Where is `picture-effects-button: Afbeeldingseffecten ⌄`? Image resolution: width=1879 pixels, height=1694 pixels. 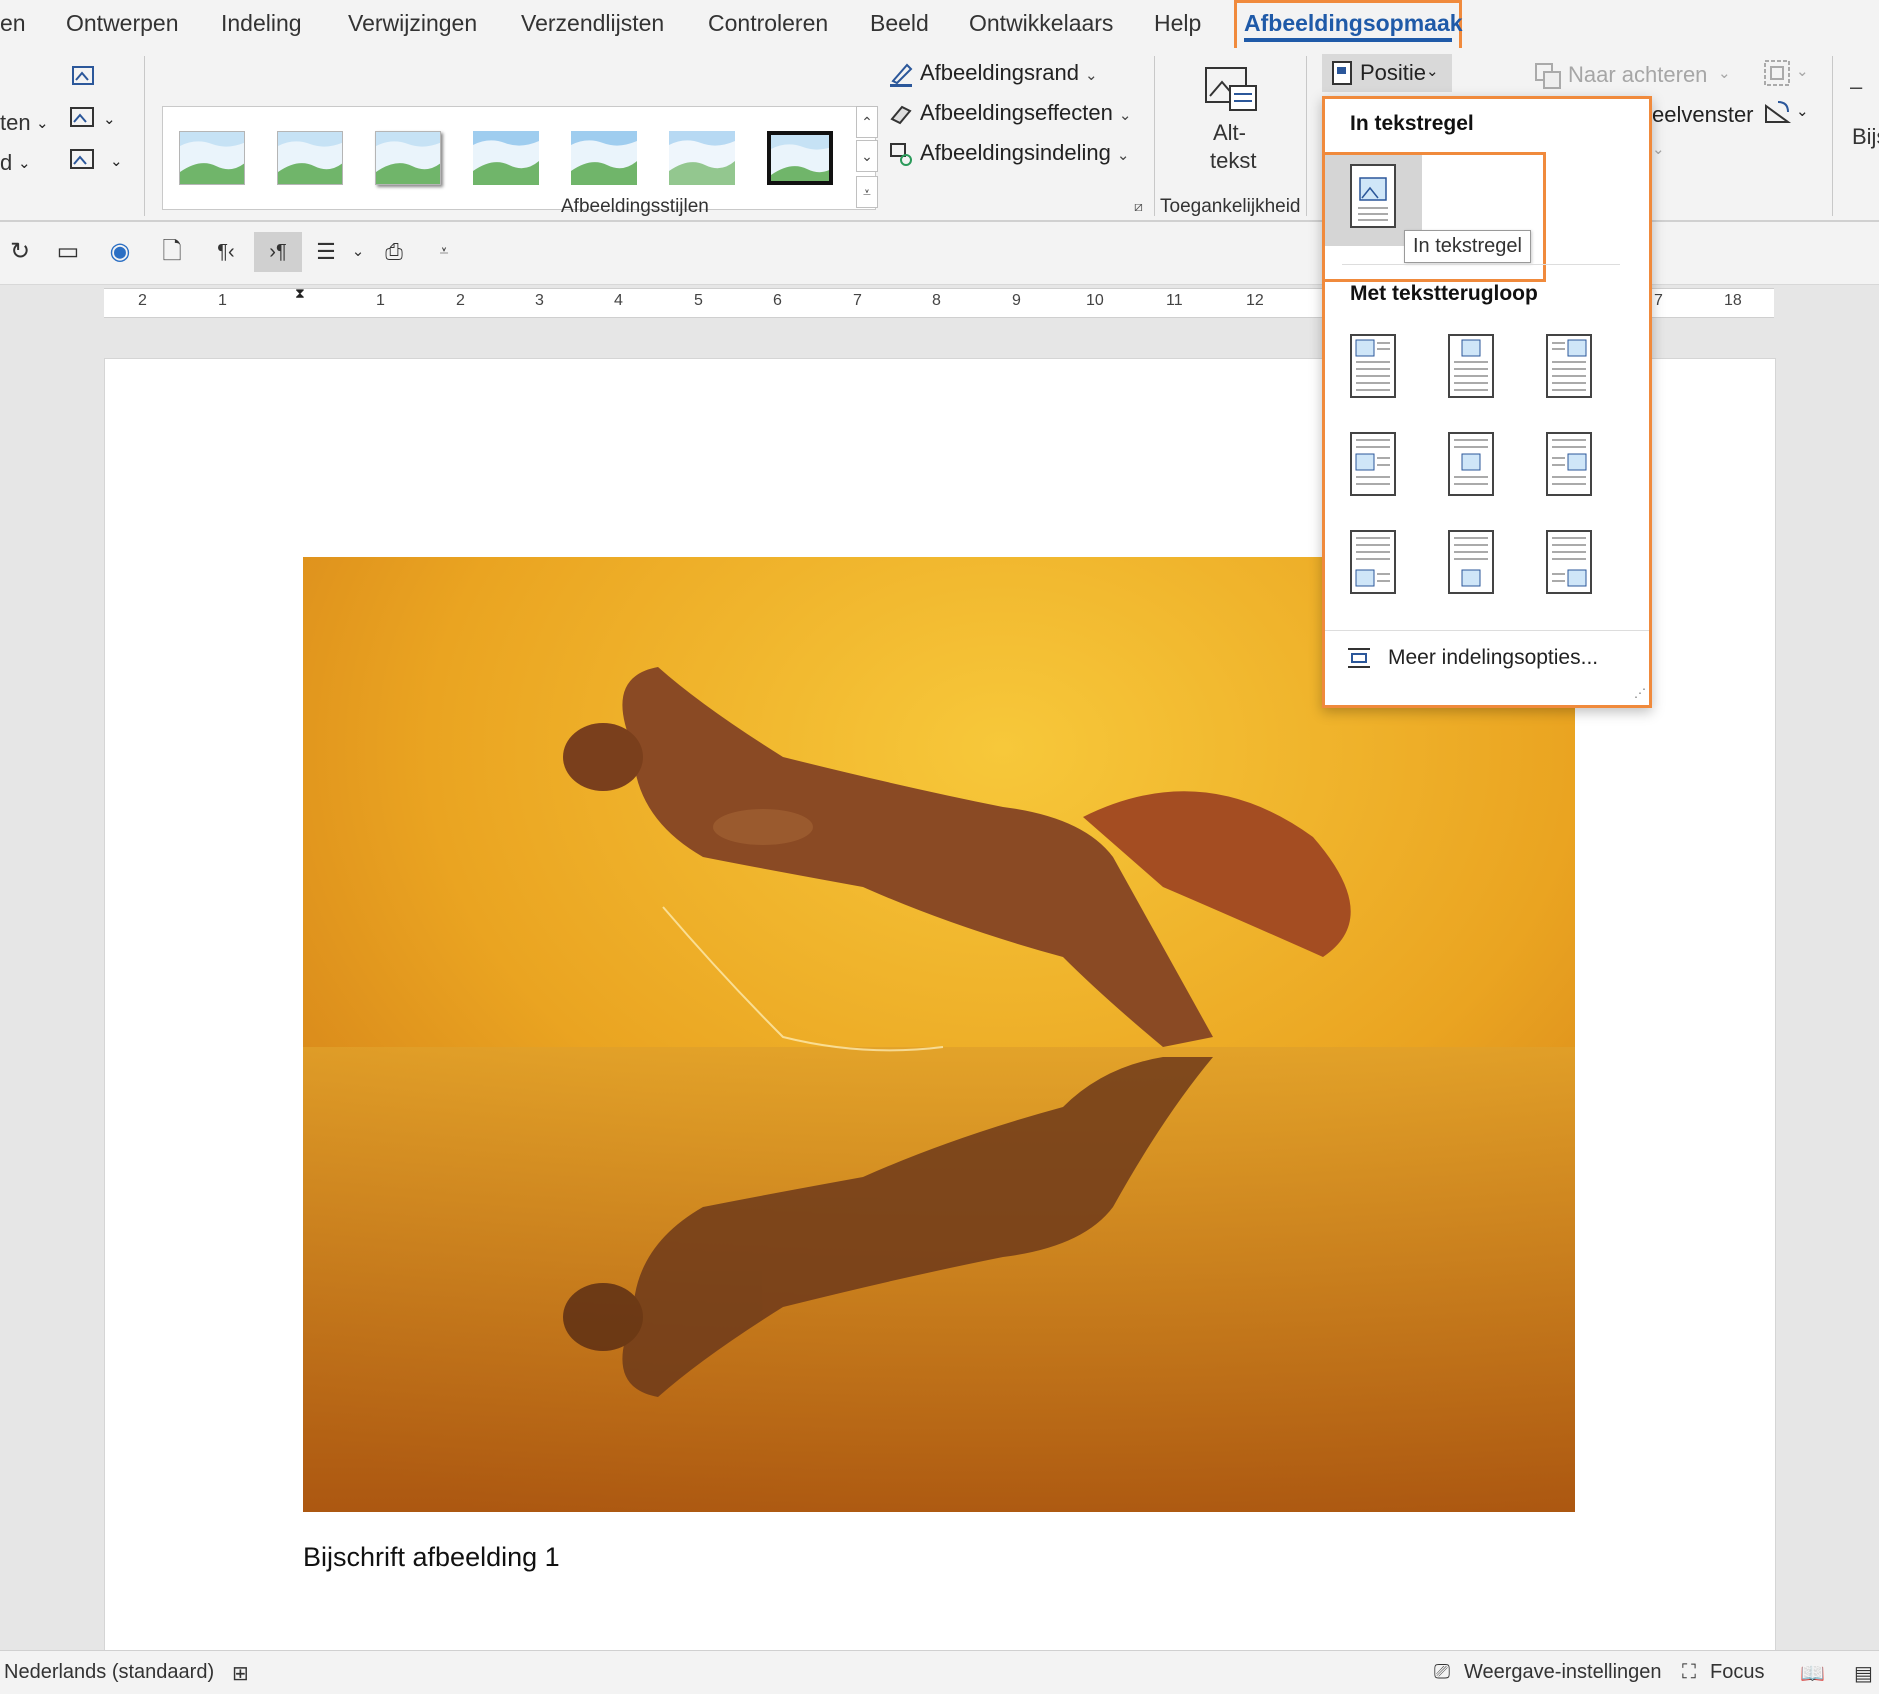 picture-effects-button: Afbeeldingseffecten ⌄ is located at coordinates (1009, 113).